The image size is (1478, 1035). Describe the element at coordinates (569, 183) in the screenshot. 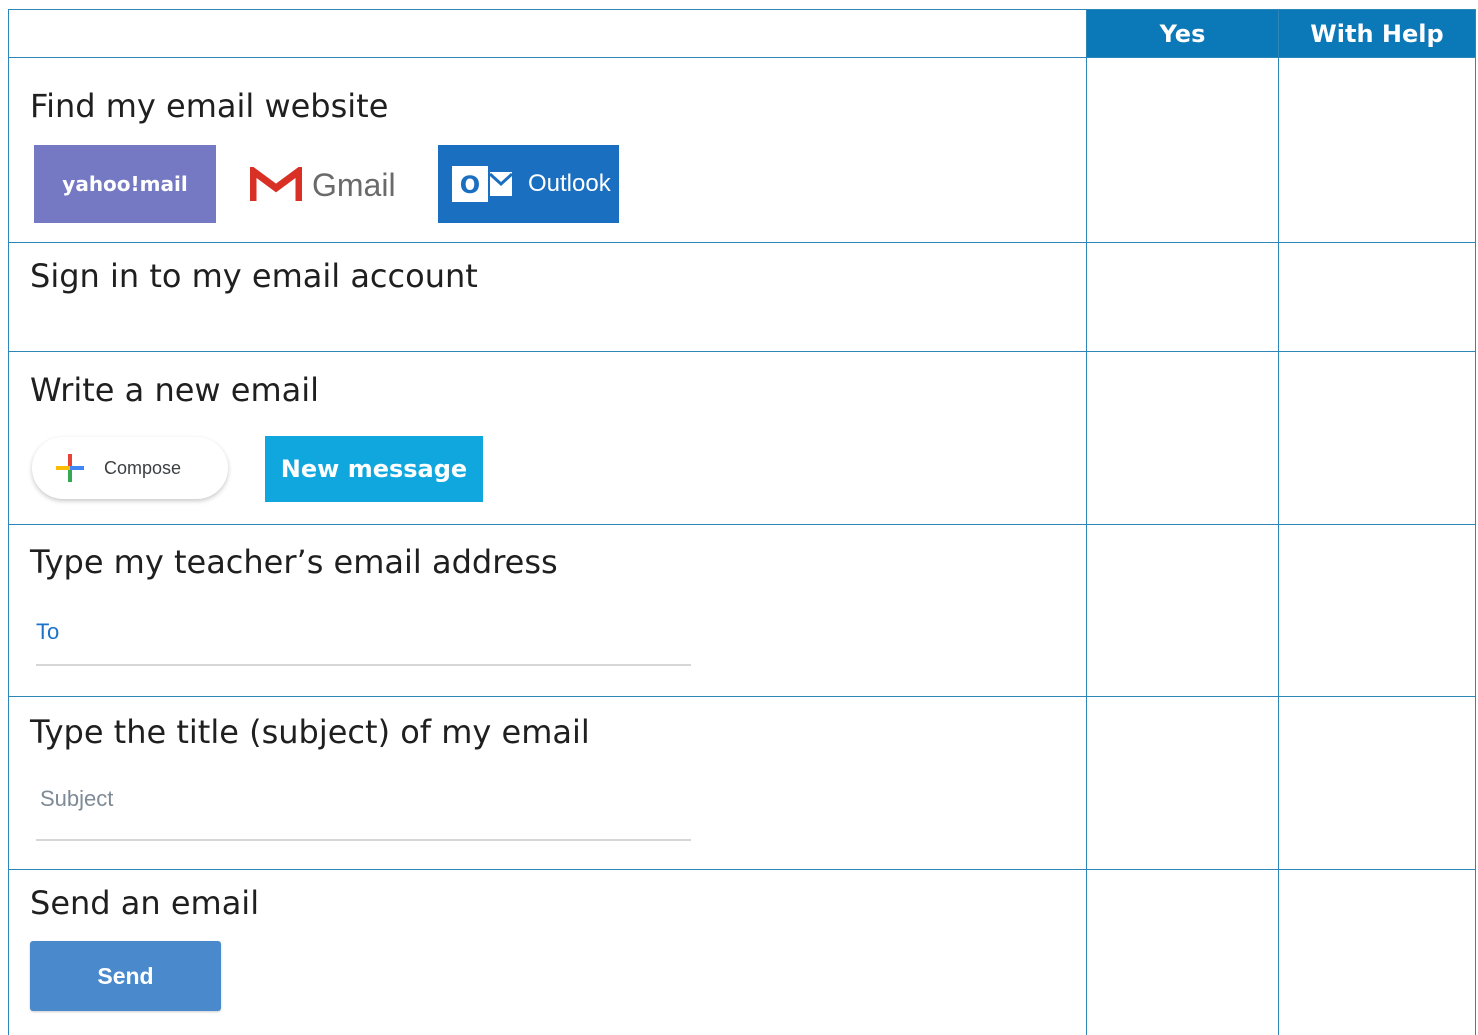

I see `outlook-logo-text: Outlook` at that location.